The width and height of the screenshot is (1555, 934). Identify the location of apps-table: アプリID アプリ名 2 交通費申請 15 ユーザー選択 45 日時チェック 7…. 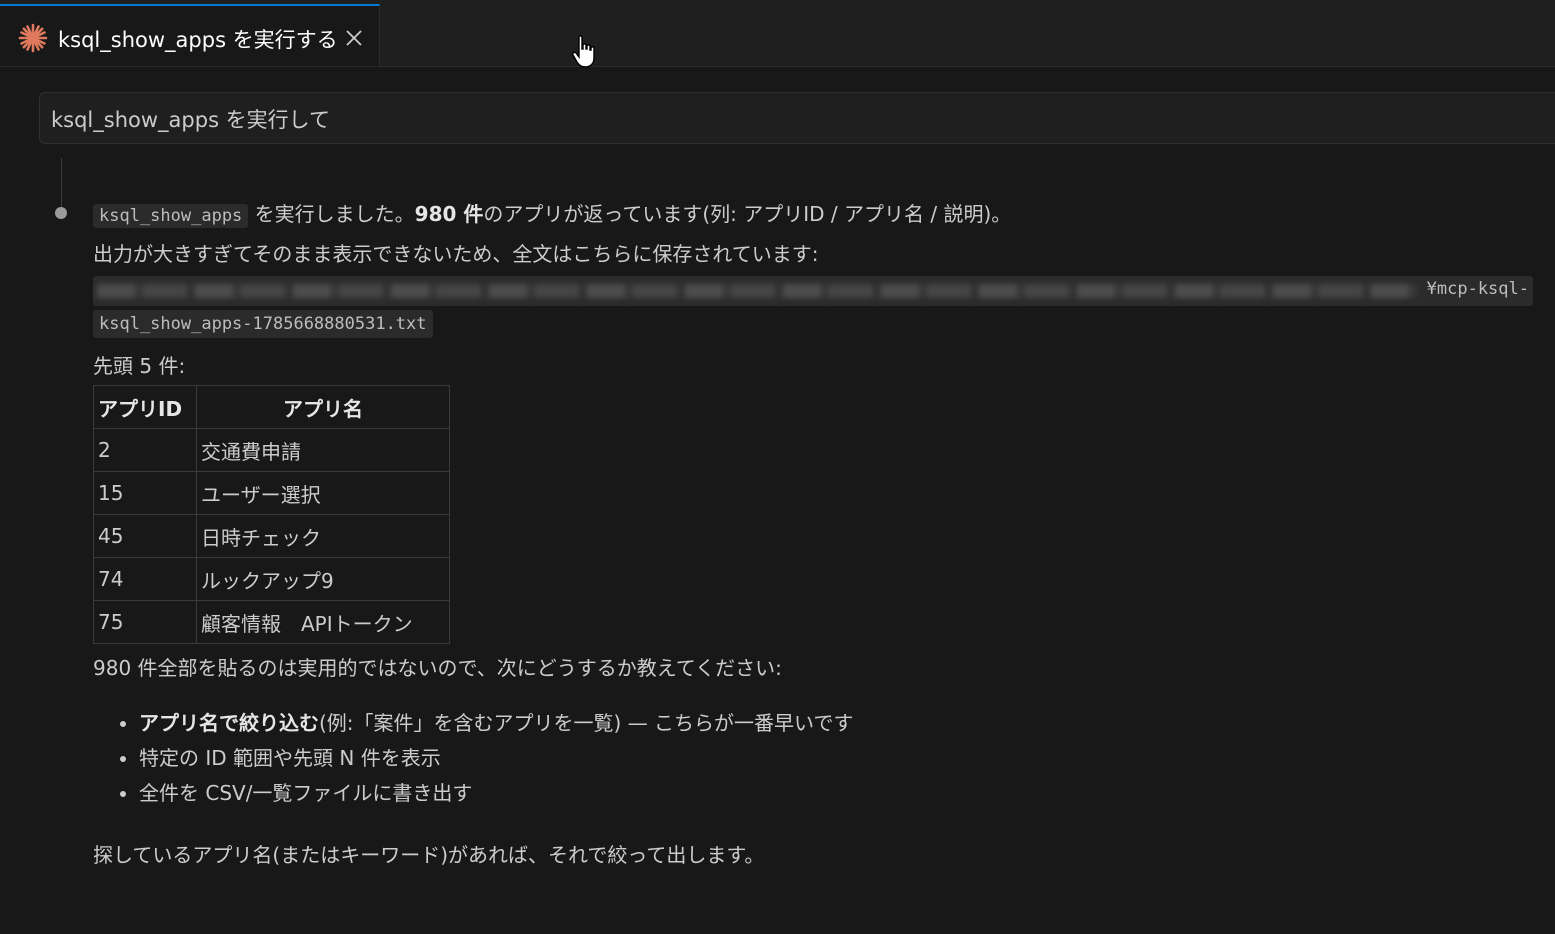
(271, 514).